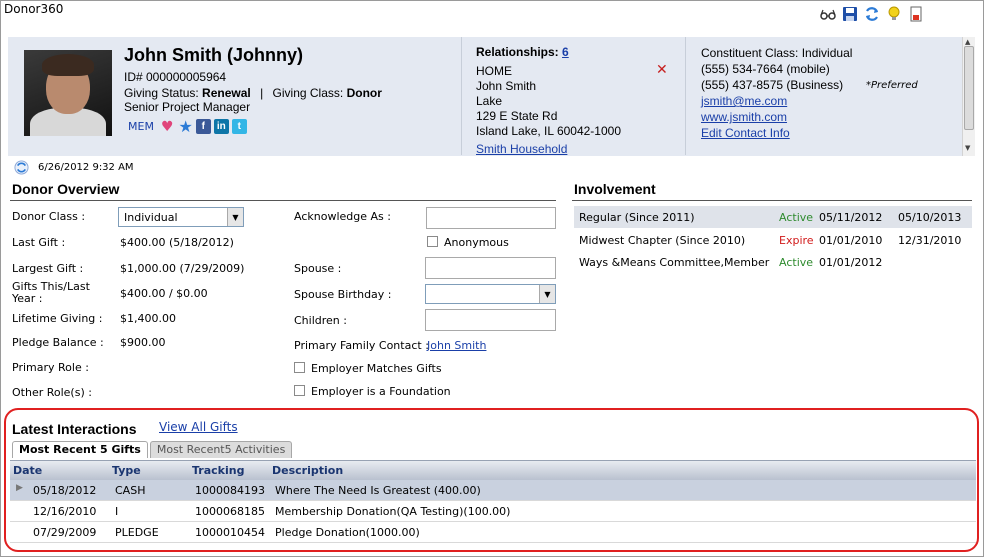  What do you see at coordinates (489, 101) in the screenshot?
I see `address-line1: Lake` at bounding box center [489, 101].